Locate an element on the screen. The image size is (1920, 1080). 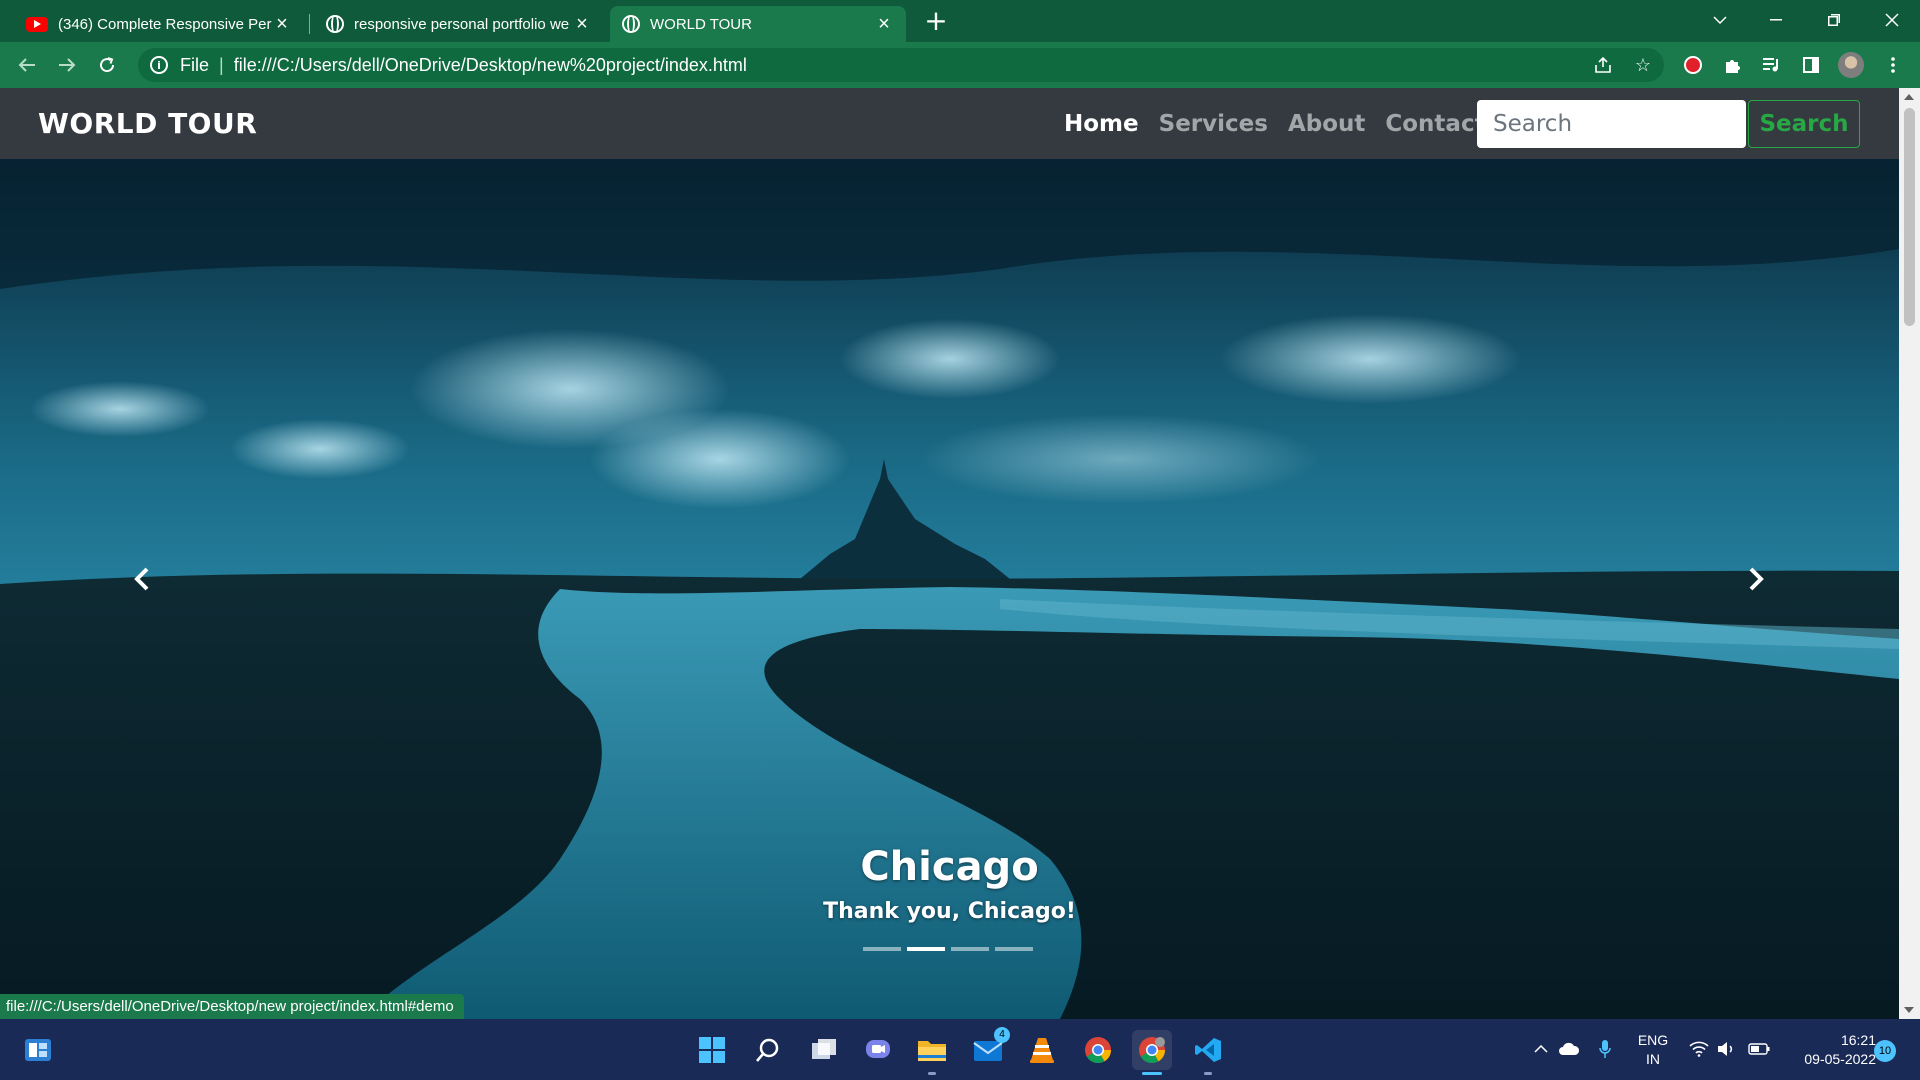
tab-title: WORLD TOUR is located at coordinates (701, 24).